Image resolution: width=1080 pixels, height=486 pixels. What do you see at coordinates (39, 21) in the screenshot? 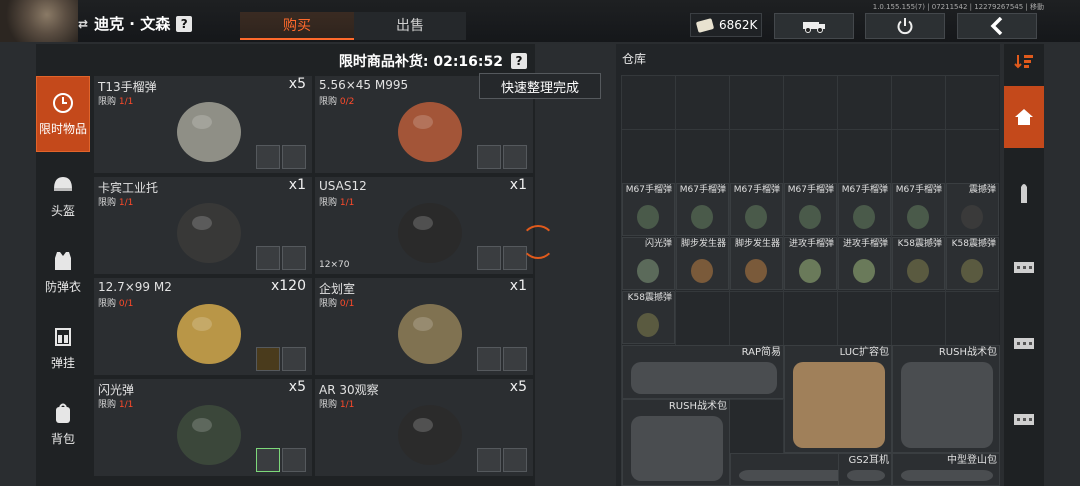
I see `player-avatar` at bounding box center [39, 21].